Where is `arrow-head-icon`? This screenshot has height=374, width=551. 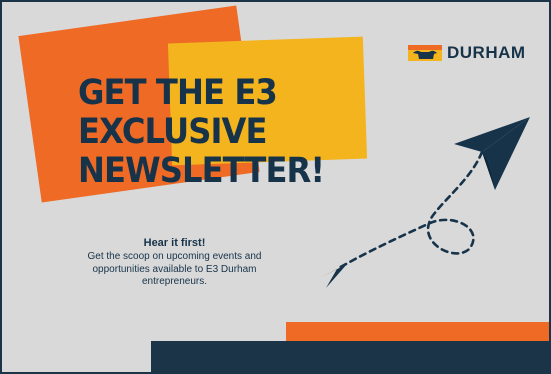 arrow-head-icon is located at coordinates (333, 276).